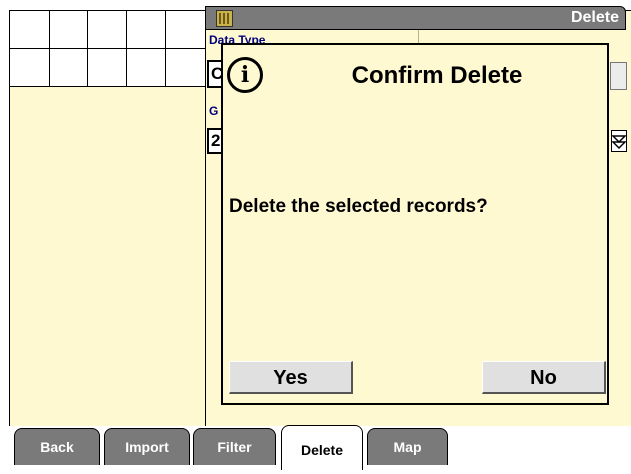 Image resolution: width=631 pixels, height=474 pixels. I want to click on shortcut-grid, so click(107, 48).